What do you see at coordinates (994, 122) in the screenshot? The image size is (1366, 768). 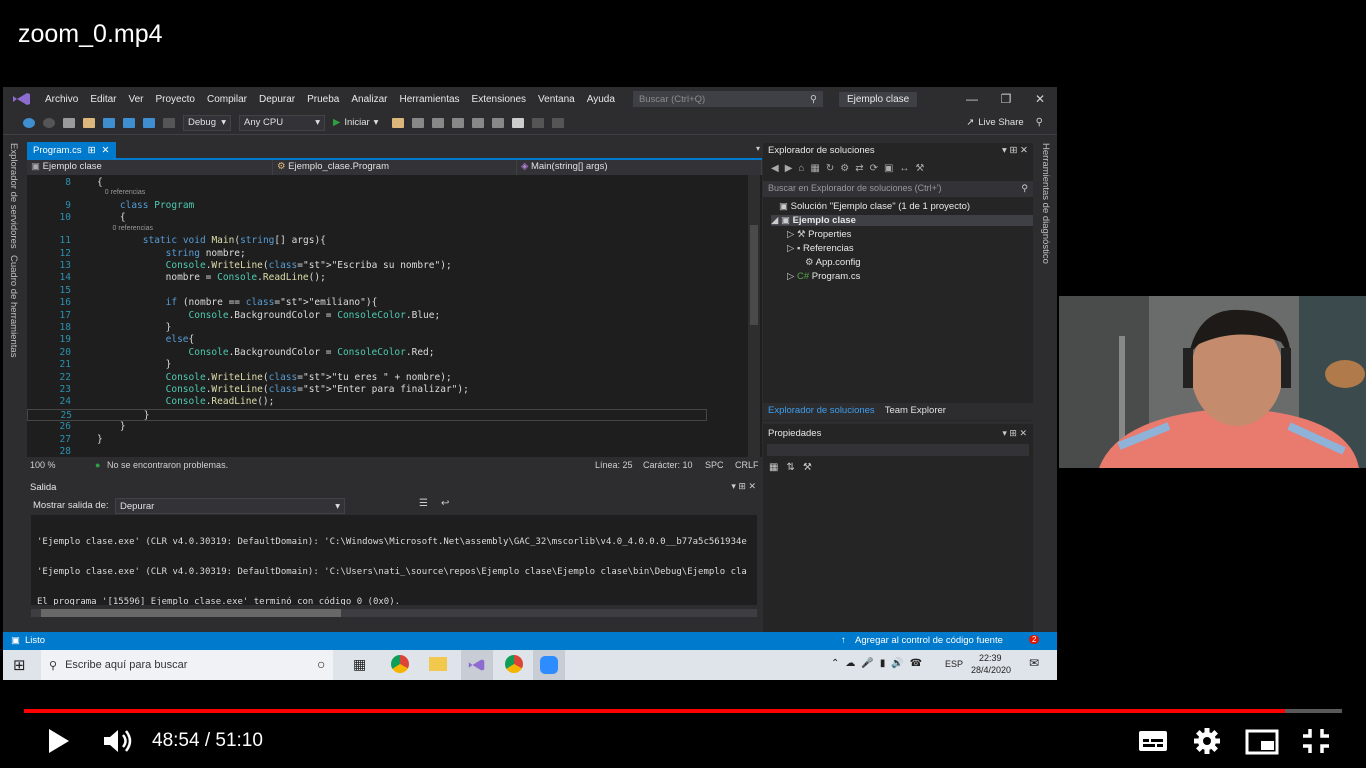 I see `live-share-button: ↗ Live Share` at bounding box center [994, 122].